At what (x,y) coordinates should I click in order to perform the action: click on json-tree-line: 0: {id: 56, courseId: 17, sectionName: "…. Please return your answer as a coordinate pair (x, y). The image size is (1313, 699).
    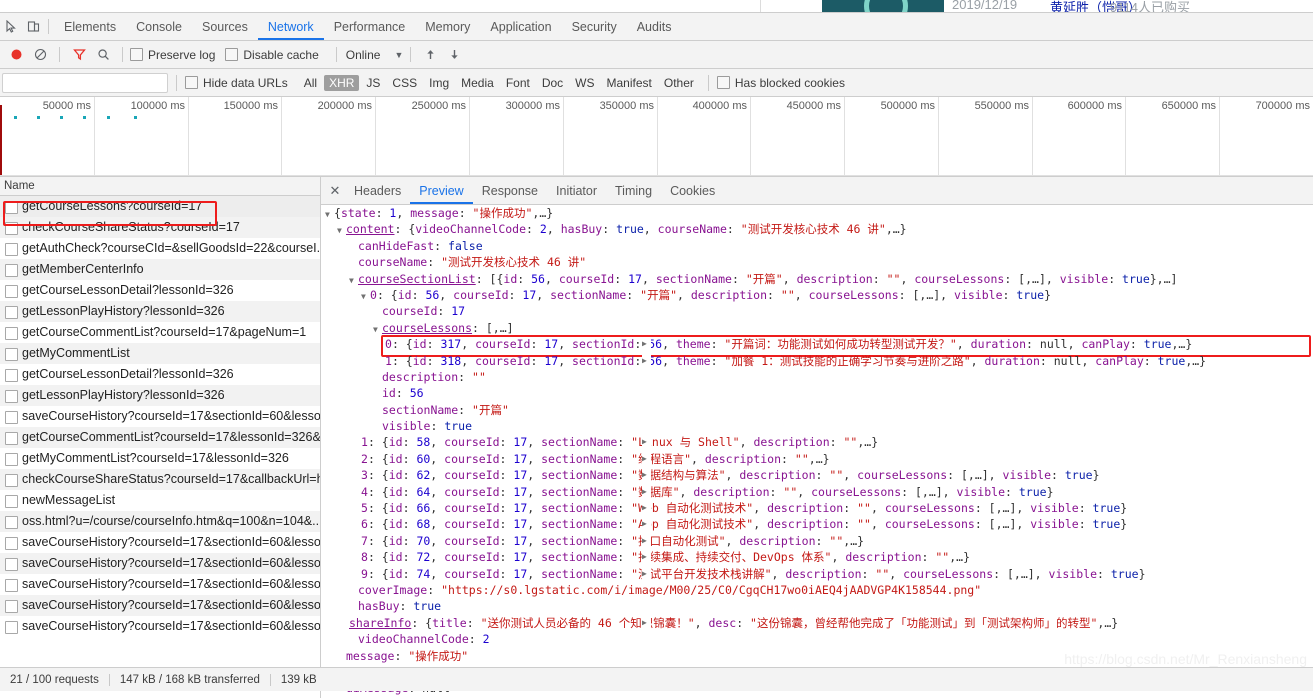
    Looking at the image, I should click on (817, 295).